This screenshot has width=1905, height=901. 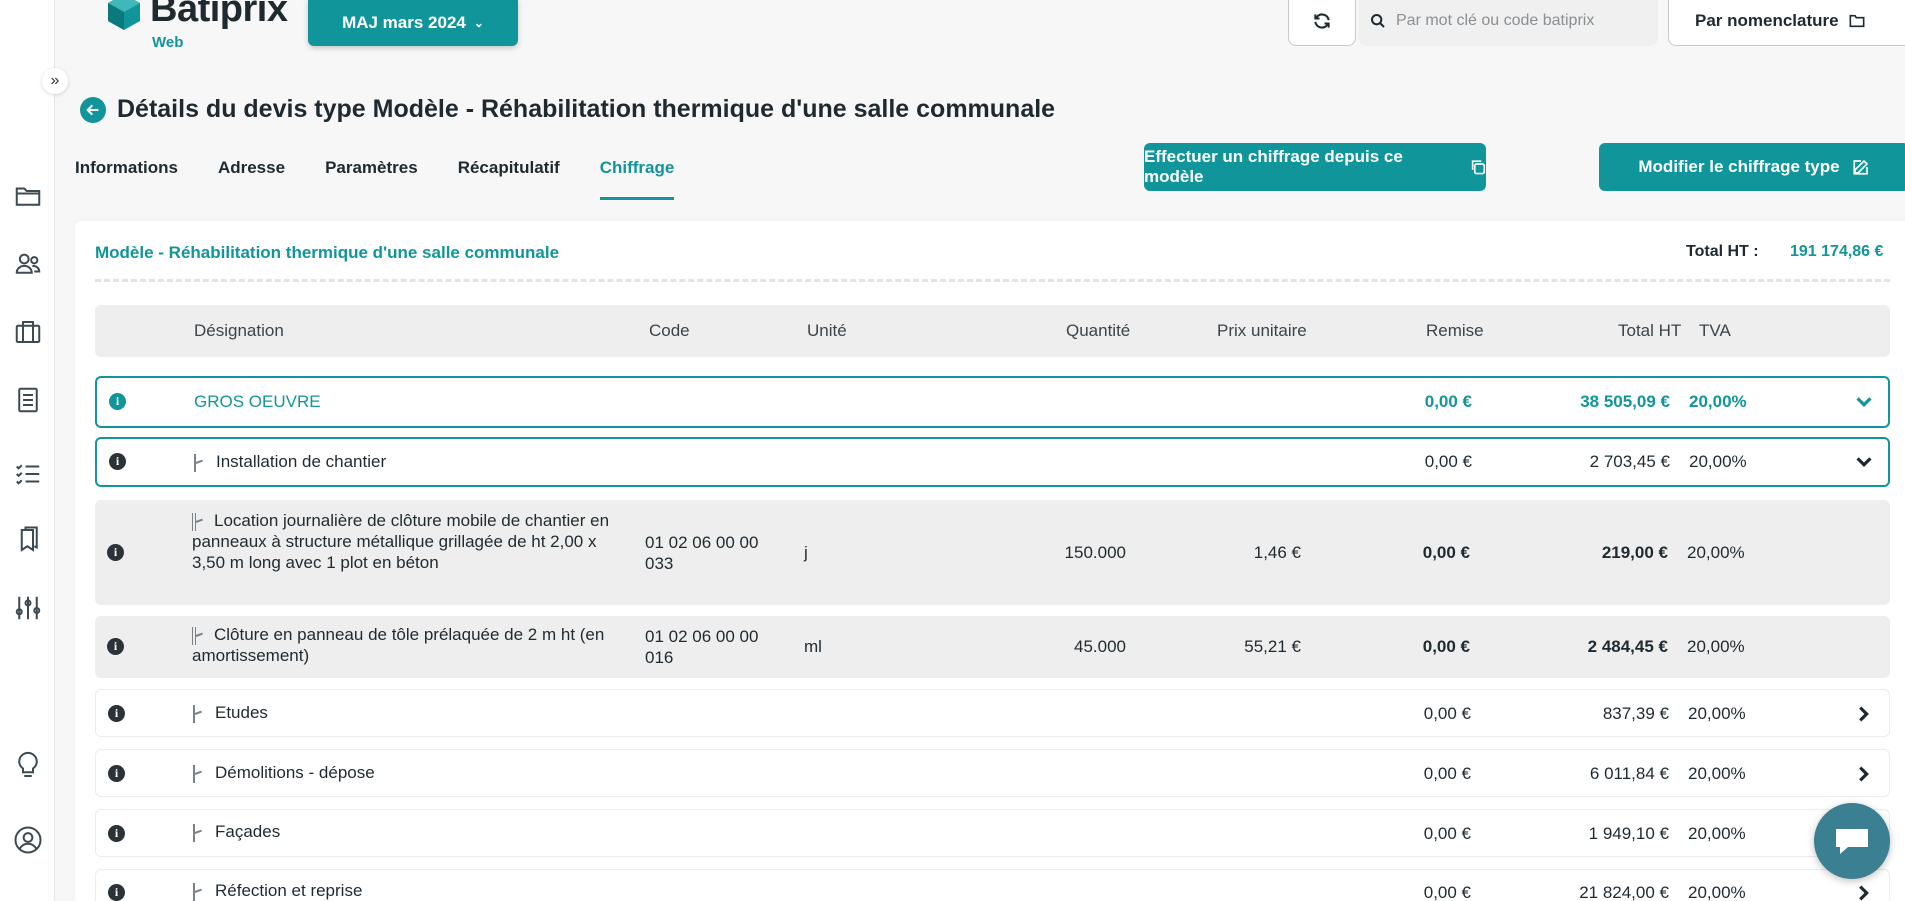 I want to click on nomenclature-button: Par nomenclature, so click(x=1786, y=23).